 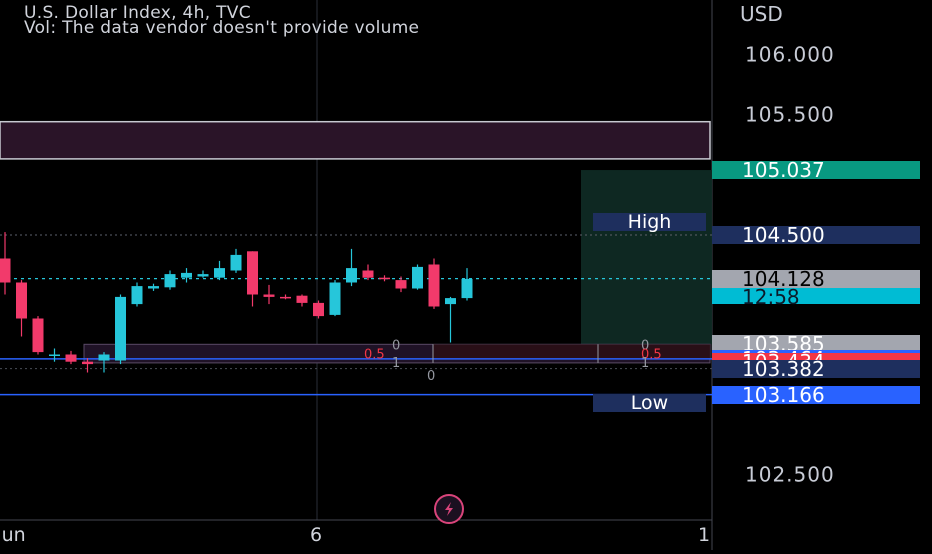 I want to click on time-axis-label: 1, so click(x=704, y=535).